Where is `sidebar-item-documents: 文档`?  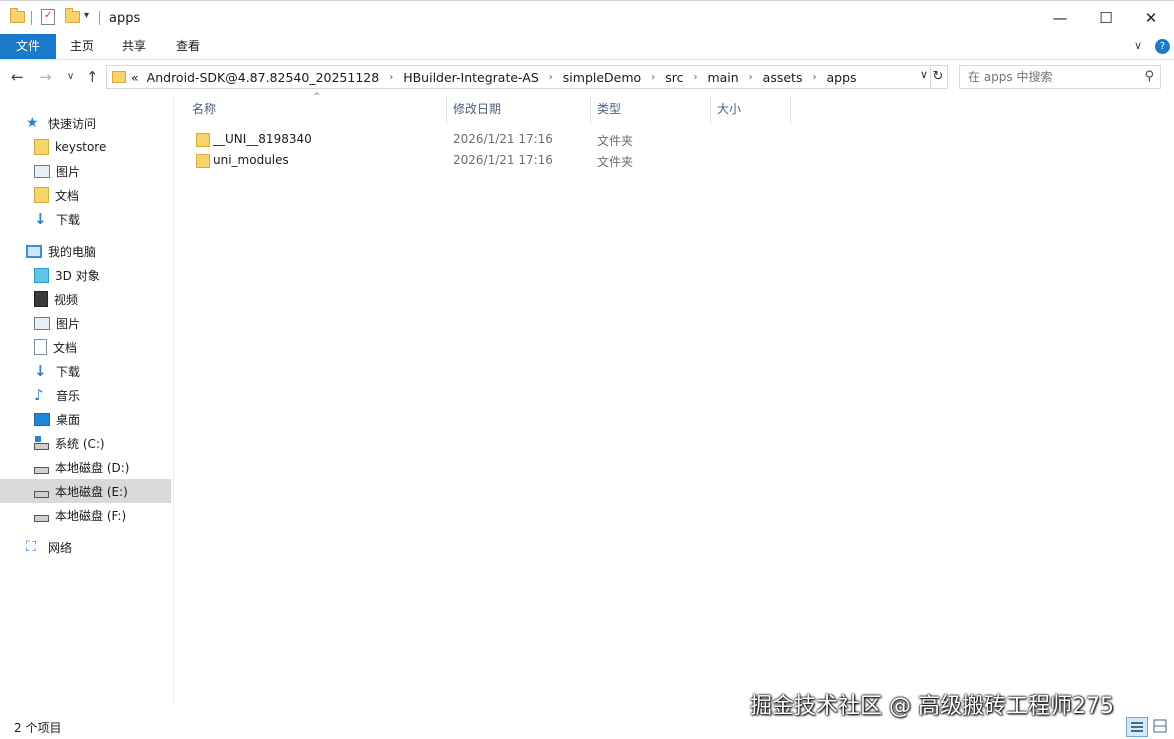
sidebar-item-documents: 文档 is located at coordinates (85, 347).